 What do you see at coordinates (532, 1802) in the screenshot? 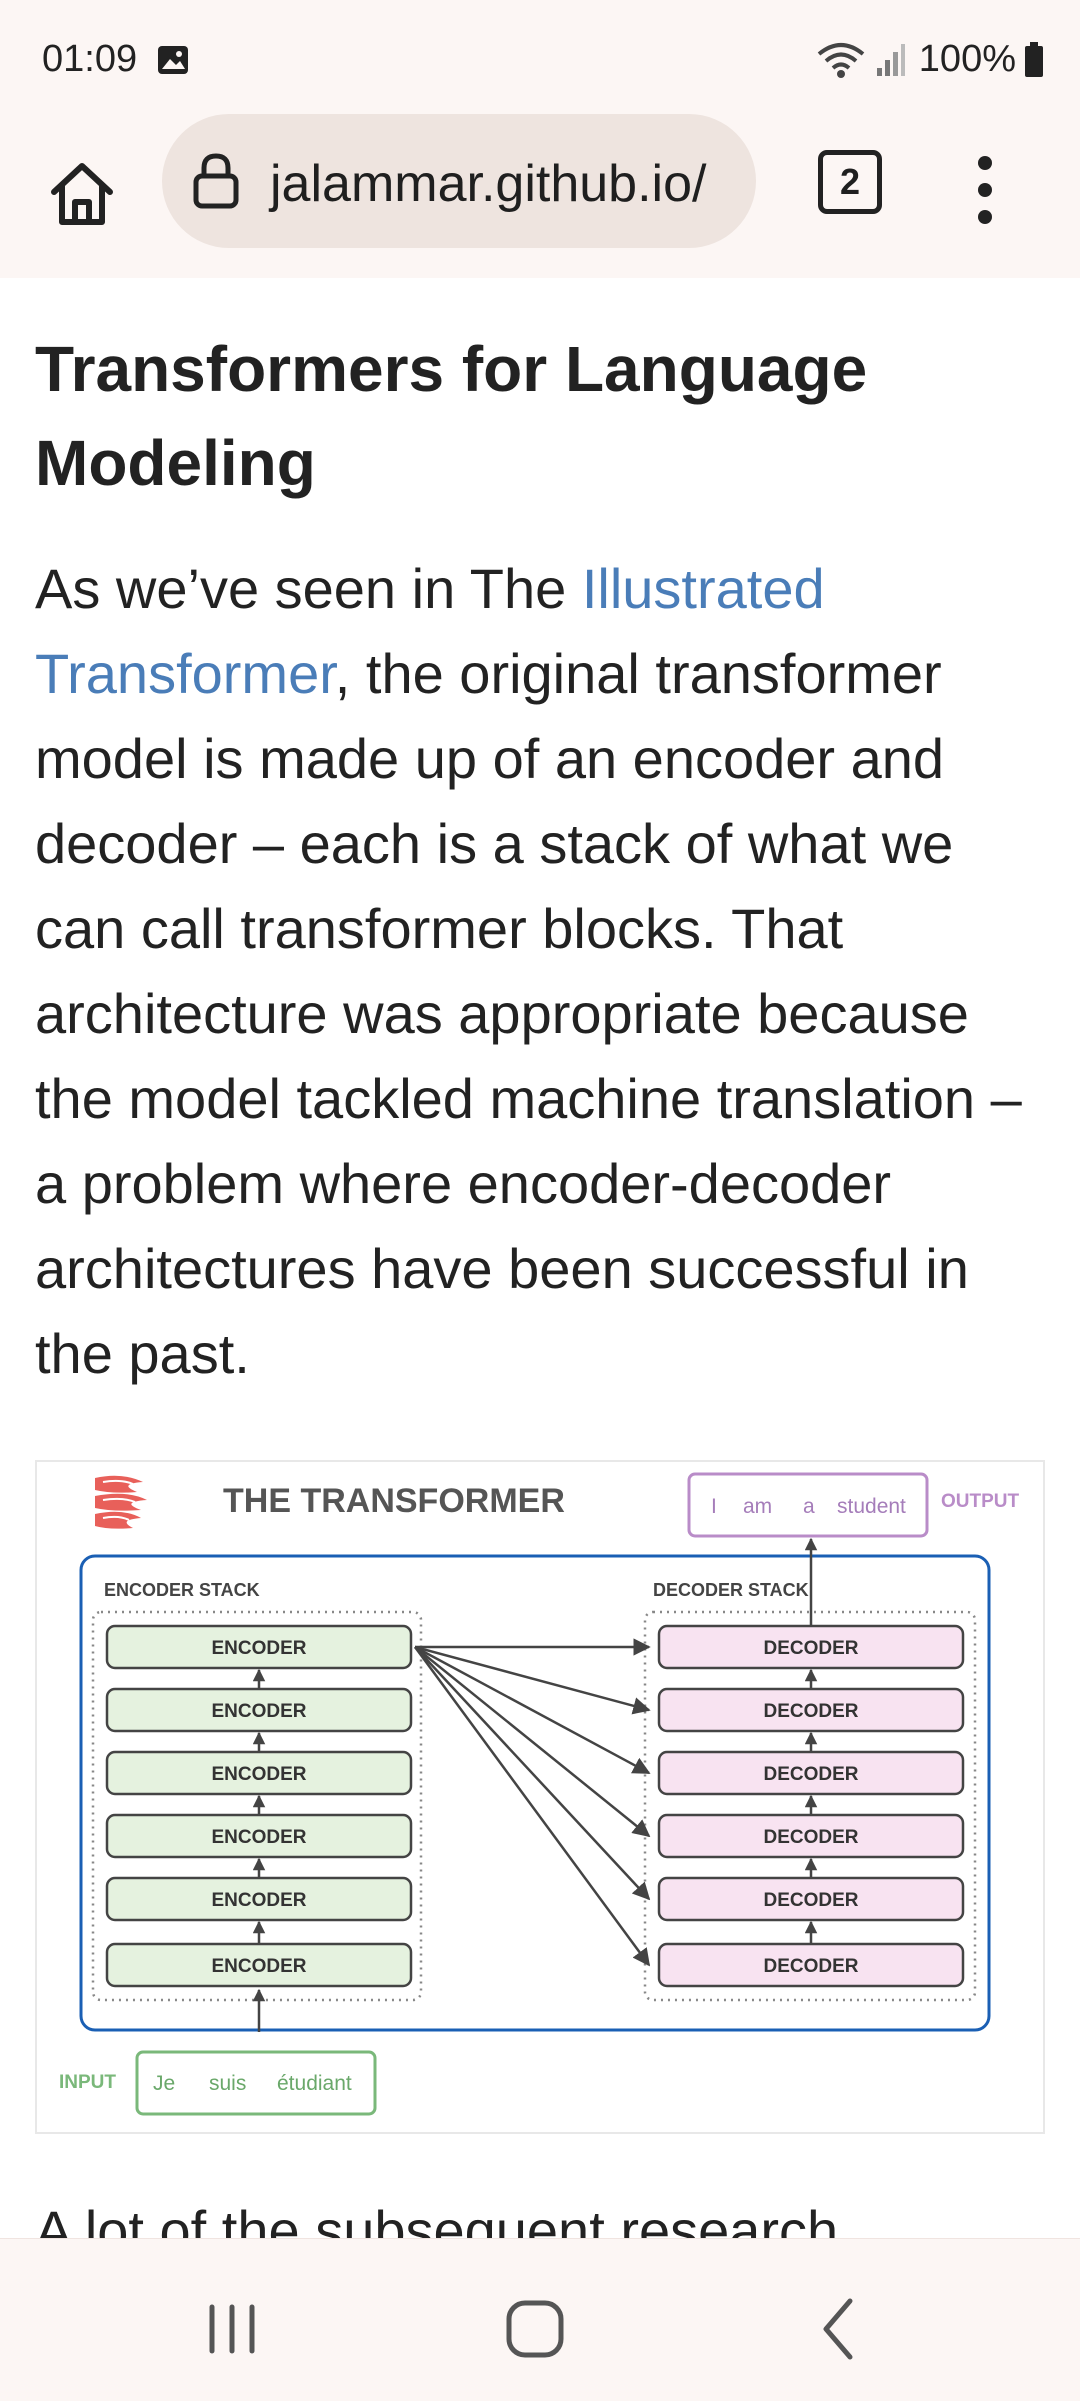
I see `encoder-decoder-connections` at bounding box center [532, 1802].